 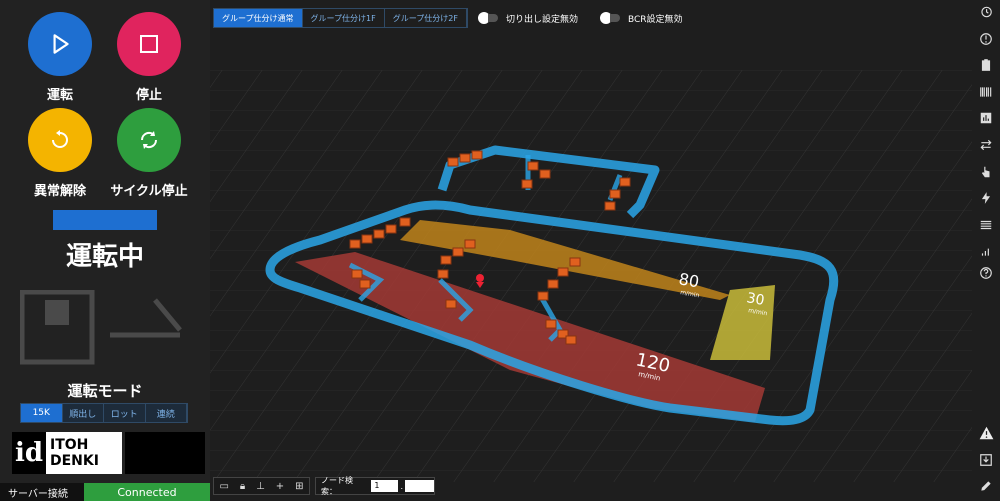 I want to click on server-connection-bar: サーバー接続 Connected, so click(x=105, y=492).